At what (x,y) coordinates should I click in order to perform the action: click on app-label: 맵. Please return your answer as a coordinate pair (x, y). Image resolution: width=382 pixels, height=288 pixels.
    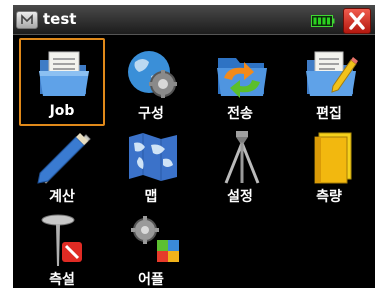
    Looking at the image, I should click on (151, 197).